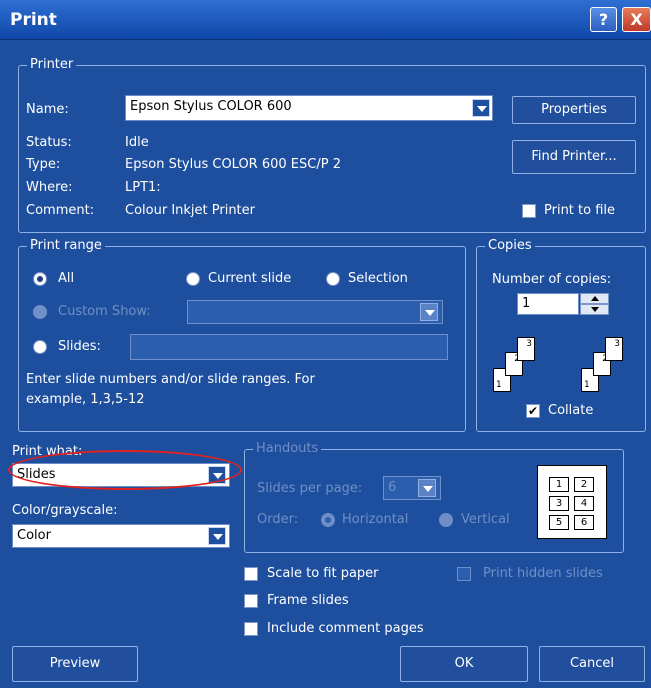 The image size is (651, 688). What do you see at coordinates (190, 210) in the screenshot?
I see `comment-value: Colour Inkjet Printer` at bounding box center [190, 210].